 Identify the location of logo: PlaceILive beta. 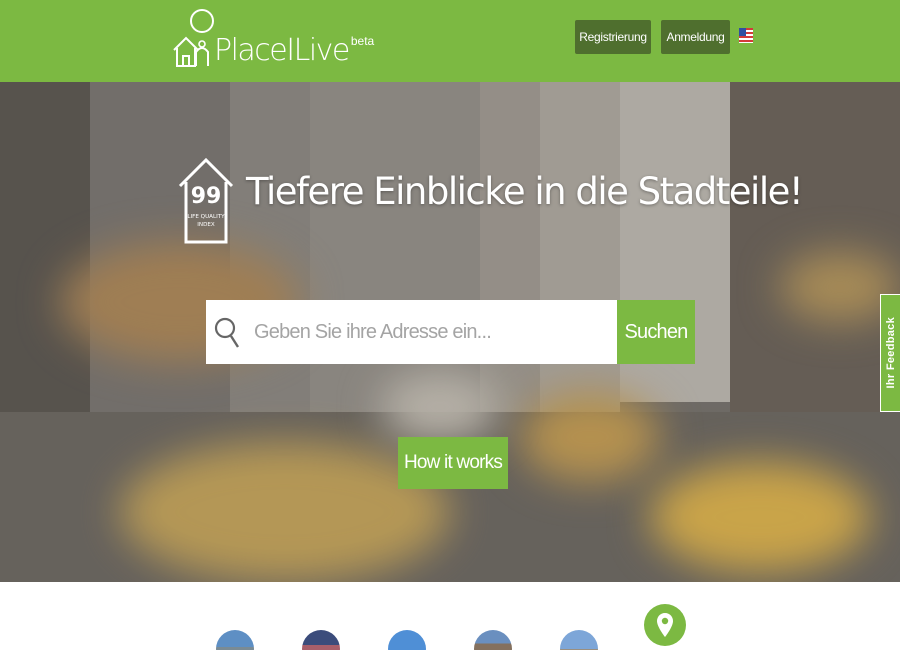
(273, 38).